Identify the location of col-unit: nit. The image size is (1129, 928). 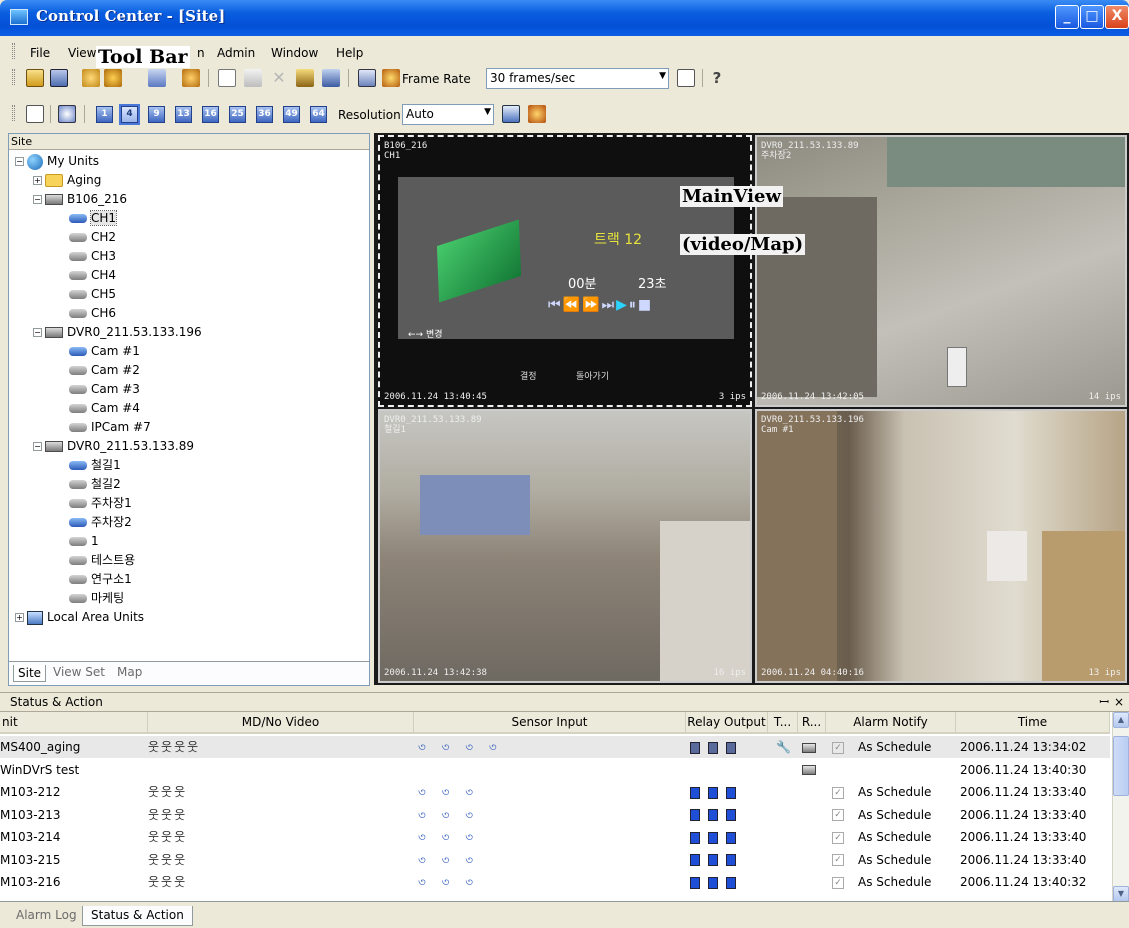
(74, 723).